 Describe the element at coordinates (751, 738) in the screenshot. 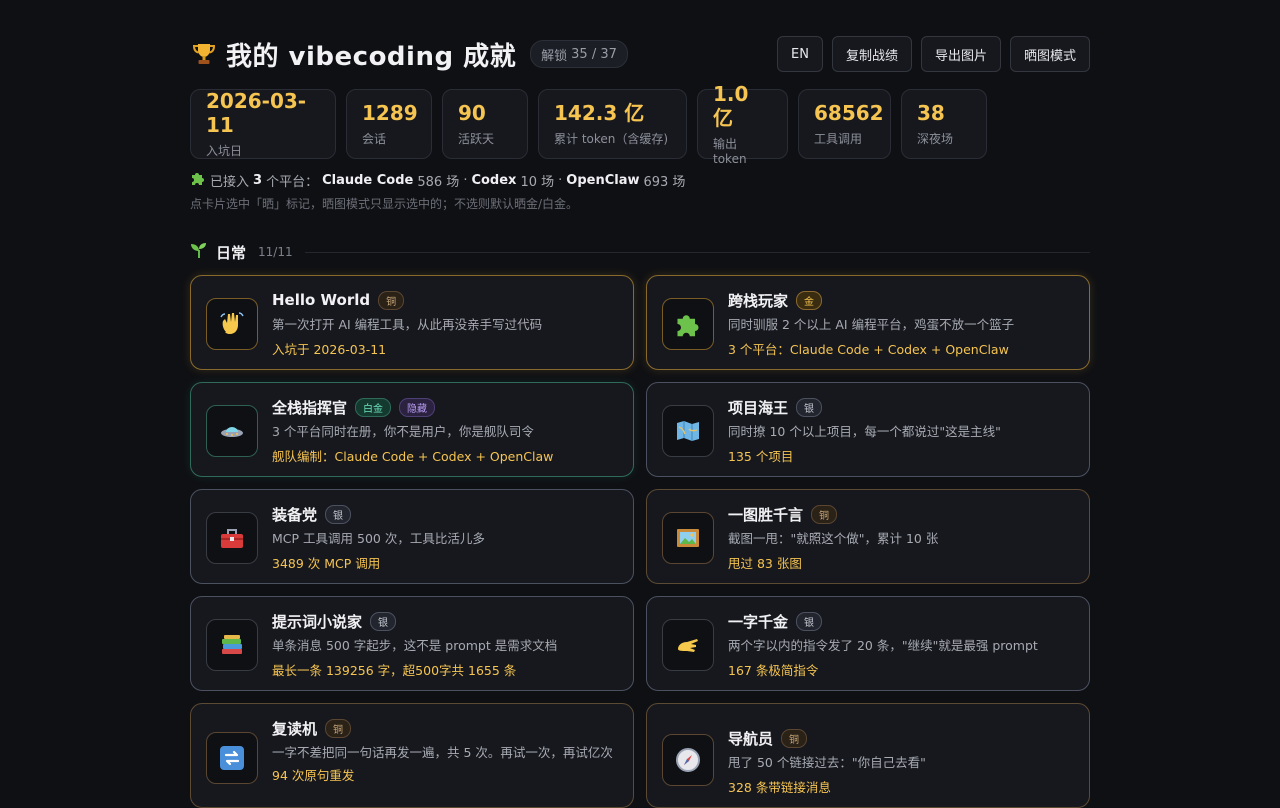

I see `achievement-name: 导航员` at that location.